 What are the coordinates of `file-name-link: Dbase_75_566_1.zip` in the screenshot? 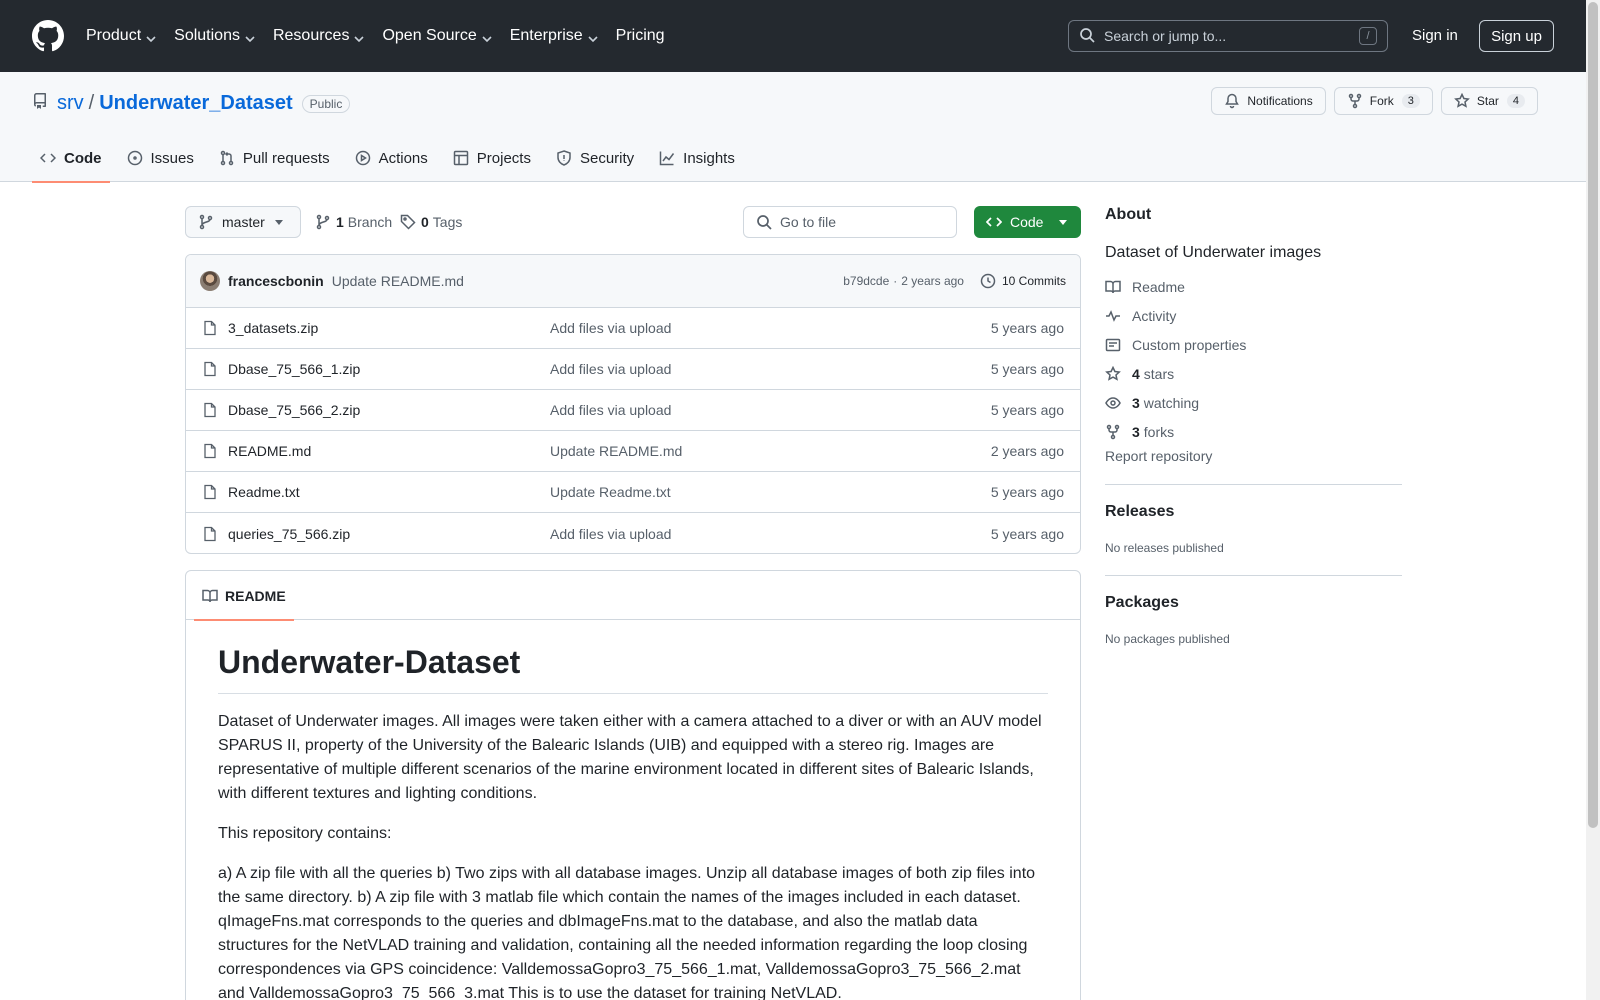 It's located at (389, 369).